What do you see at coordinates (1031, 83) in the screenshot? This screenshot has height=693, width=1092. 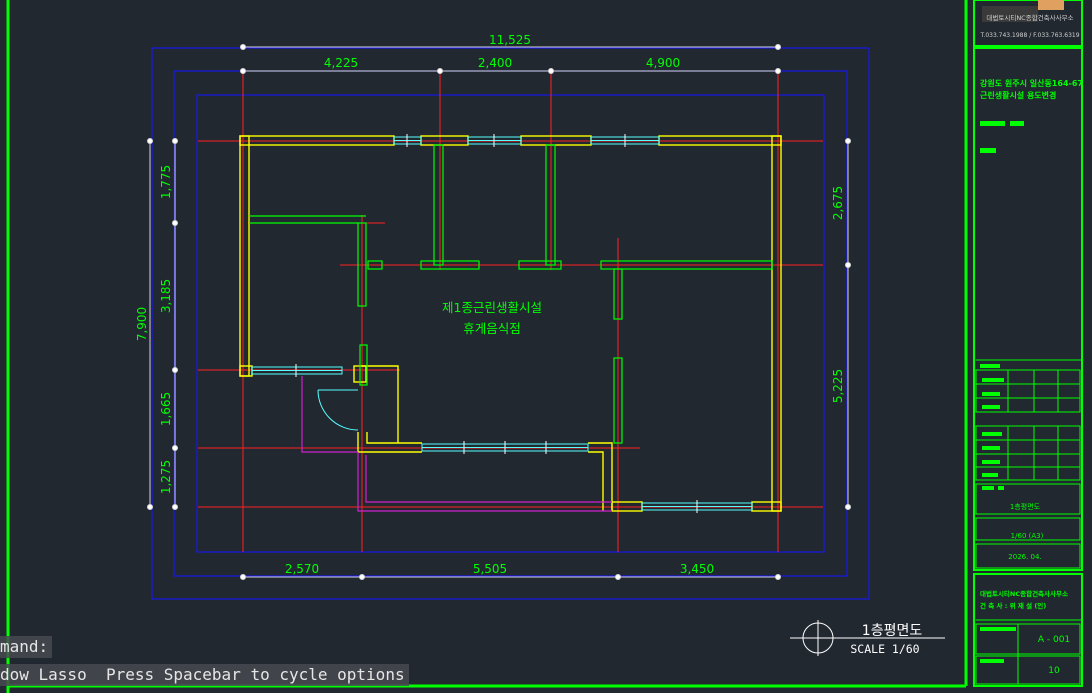 I see `project-address: 강원도 원주시 일산동164-67` at bounding box center [1031, 83].